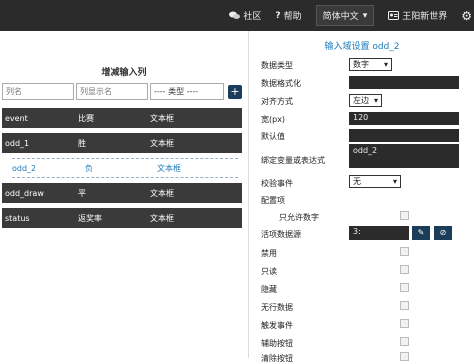  I want to click on assist-button-checkbox, so click(404, 341).